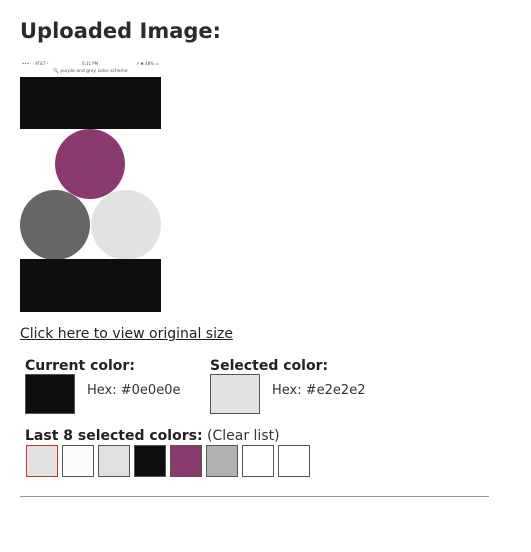 The image size is (531, 552). What do you see at coordinates (55, 225) in the screenshot?
I see `dark-grey-circle` at bounding box center [55, 225].